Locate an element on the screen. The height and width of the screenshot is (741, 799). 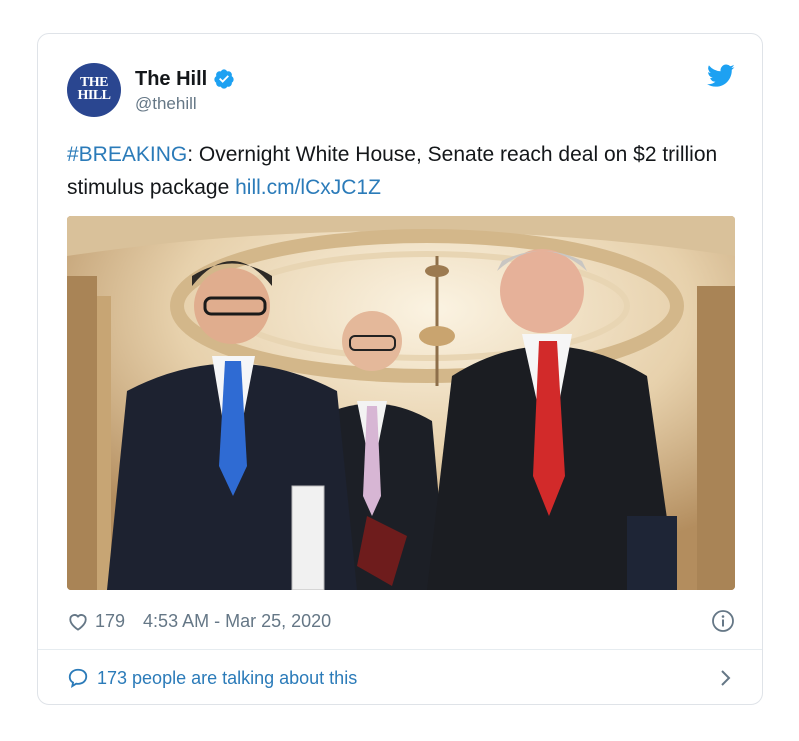
twitter-bird-icon is located at coordinates (721, 76).